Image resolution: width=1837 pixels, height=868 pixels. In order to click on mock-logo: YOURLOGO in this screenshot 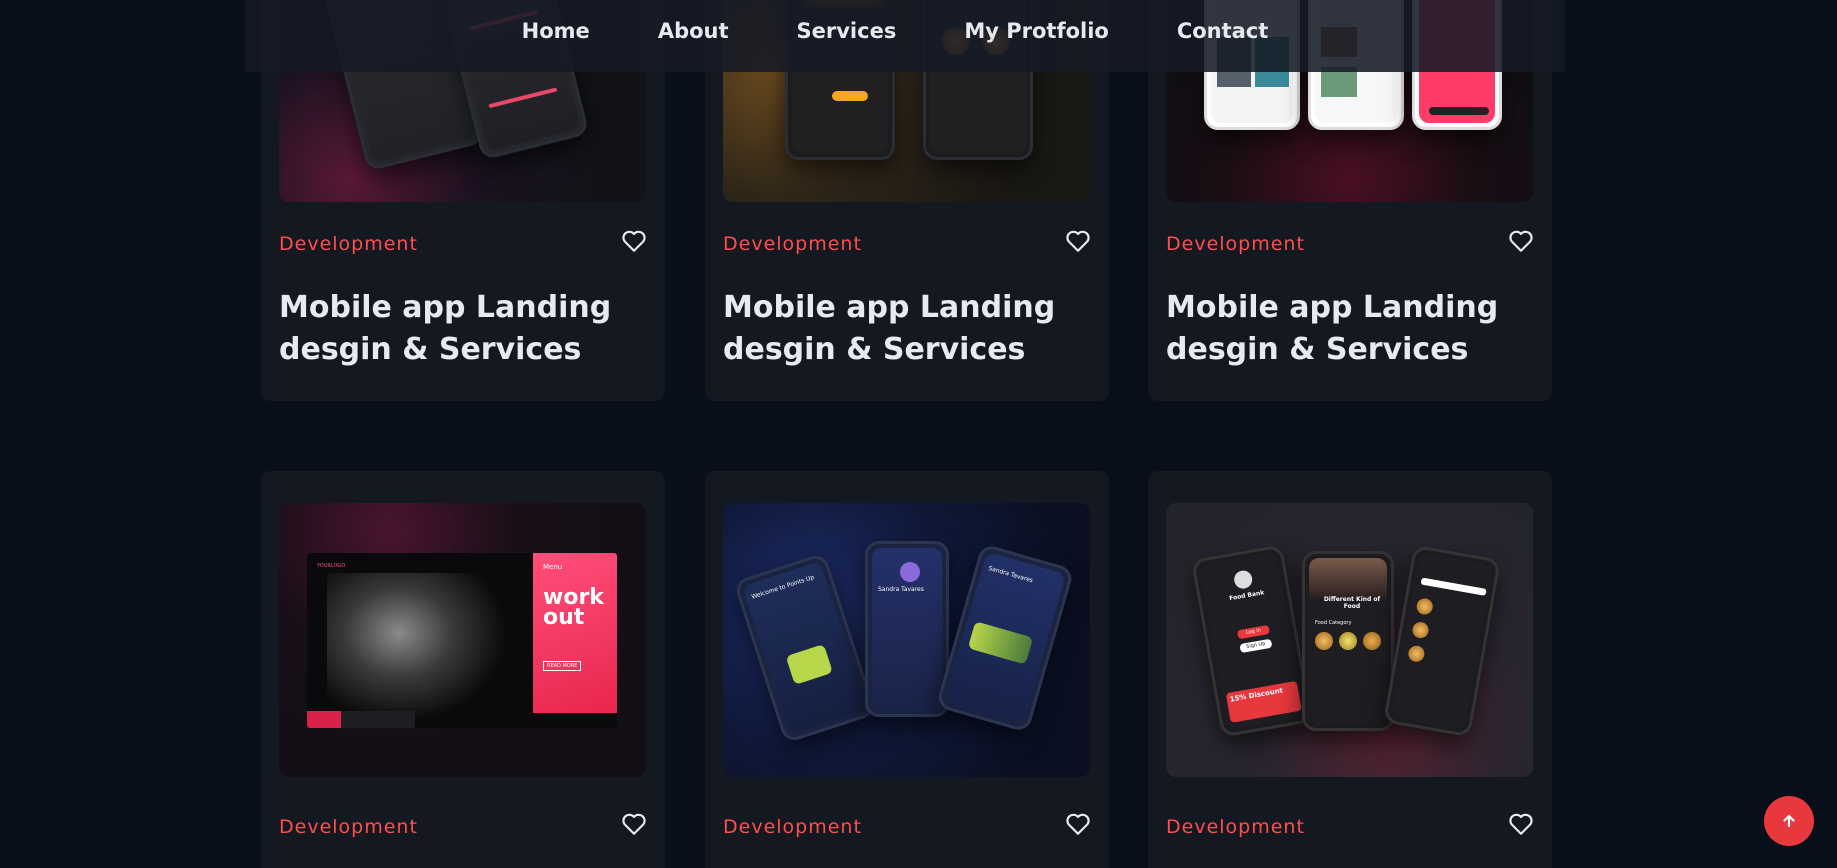, I will do `click(331, 566)`.